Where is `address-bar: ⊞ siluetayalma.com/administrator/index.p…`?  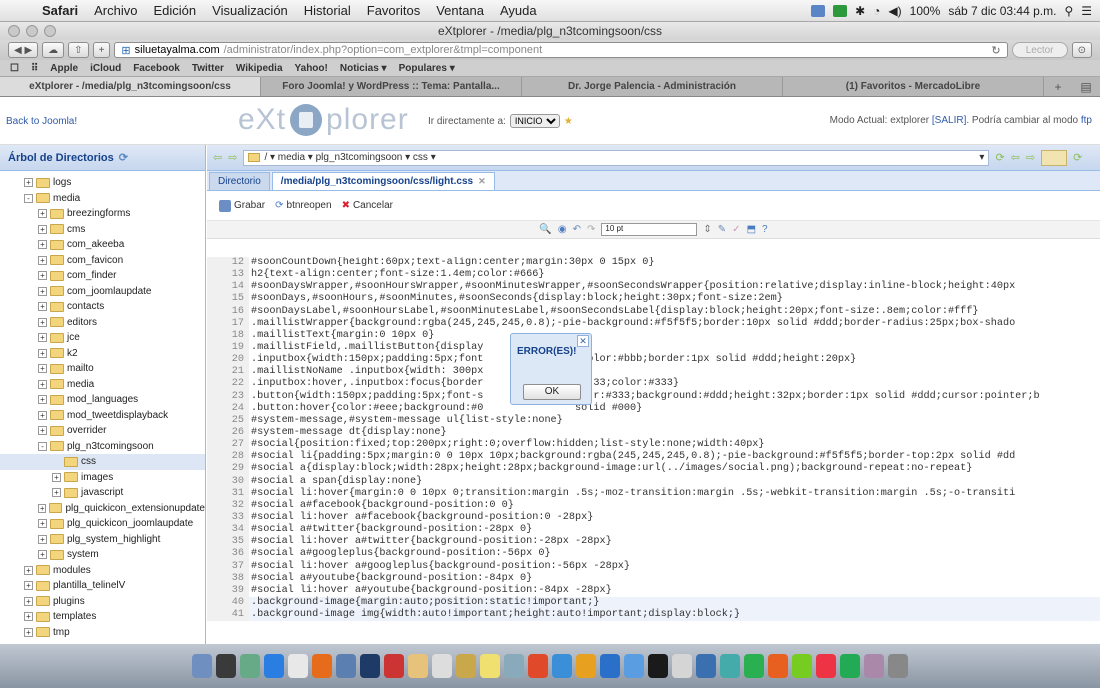
address-bar: ⊞ siluetayalma.com/administrator/index.p… is located at coordinates (561, 50).